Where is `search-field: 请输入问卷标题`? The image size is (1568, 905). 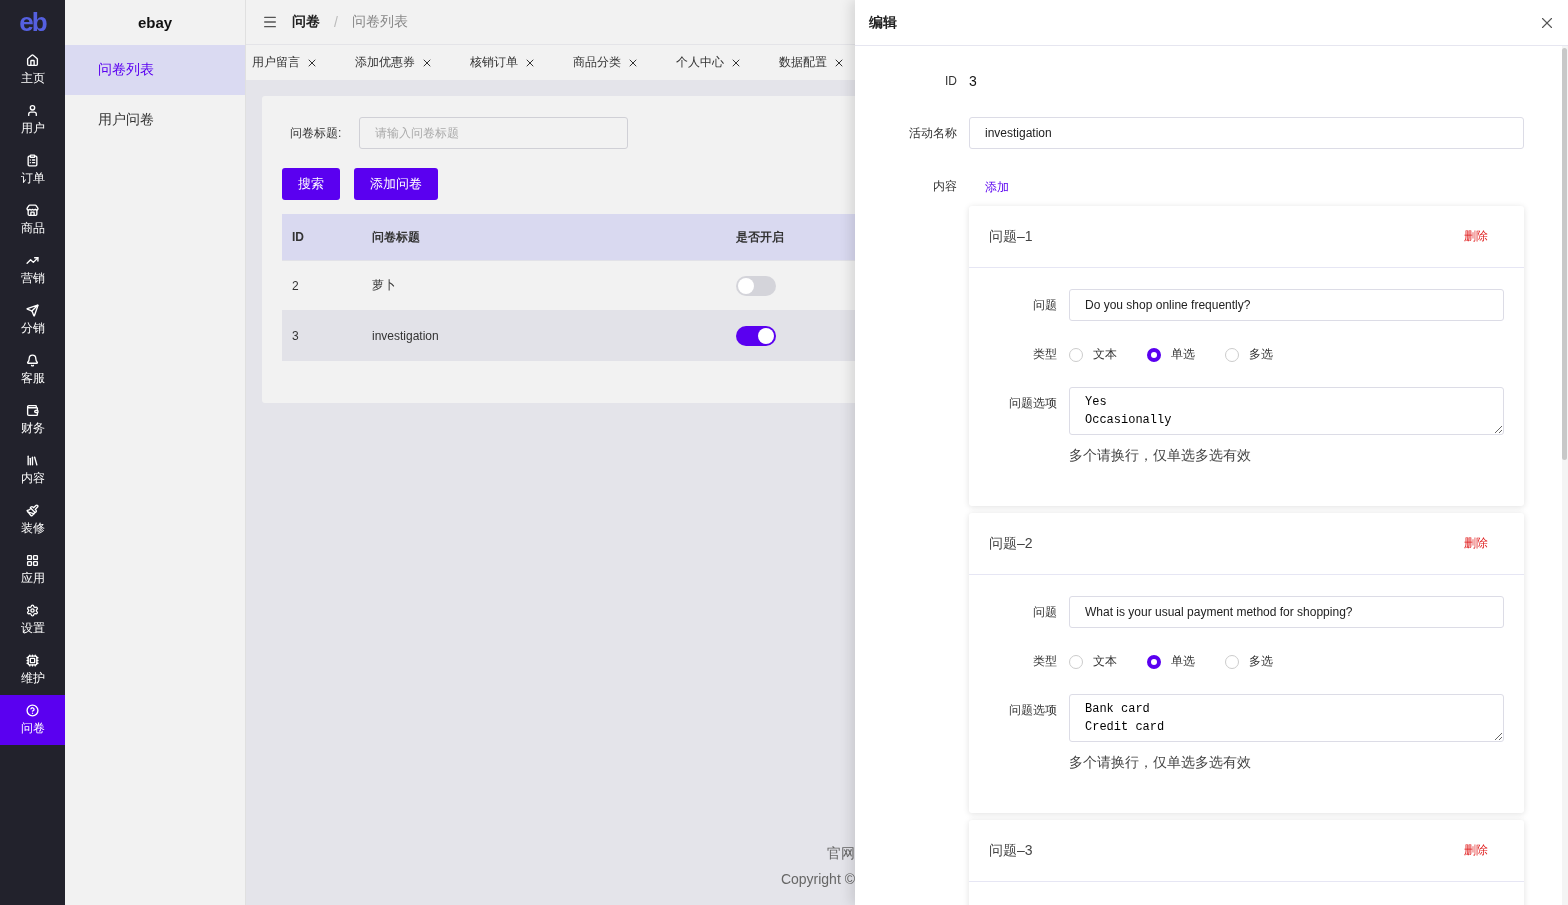
search-field: 请输入问卷标题 is located at coordinates (494, 133).